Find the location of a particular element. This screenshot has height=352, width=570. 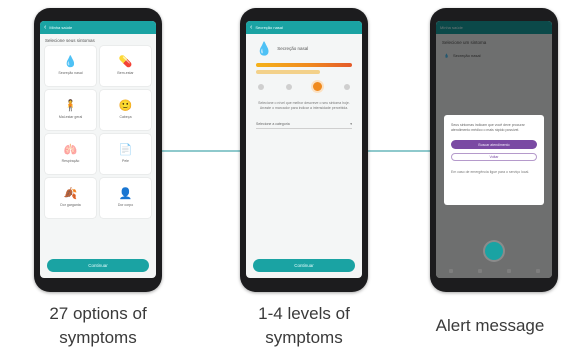

level-dot-3-selected is located at coordinates (318, 86).